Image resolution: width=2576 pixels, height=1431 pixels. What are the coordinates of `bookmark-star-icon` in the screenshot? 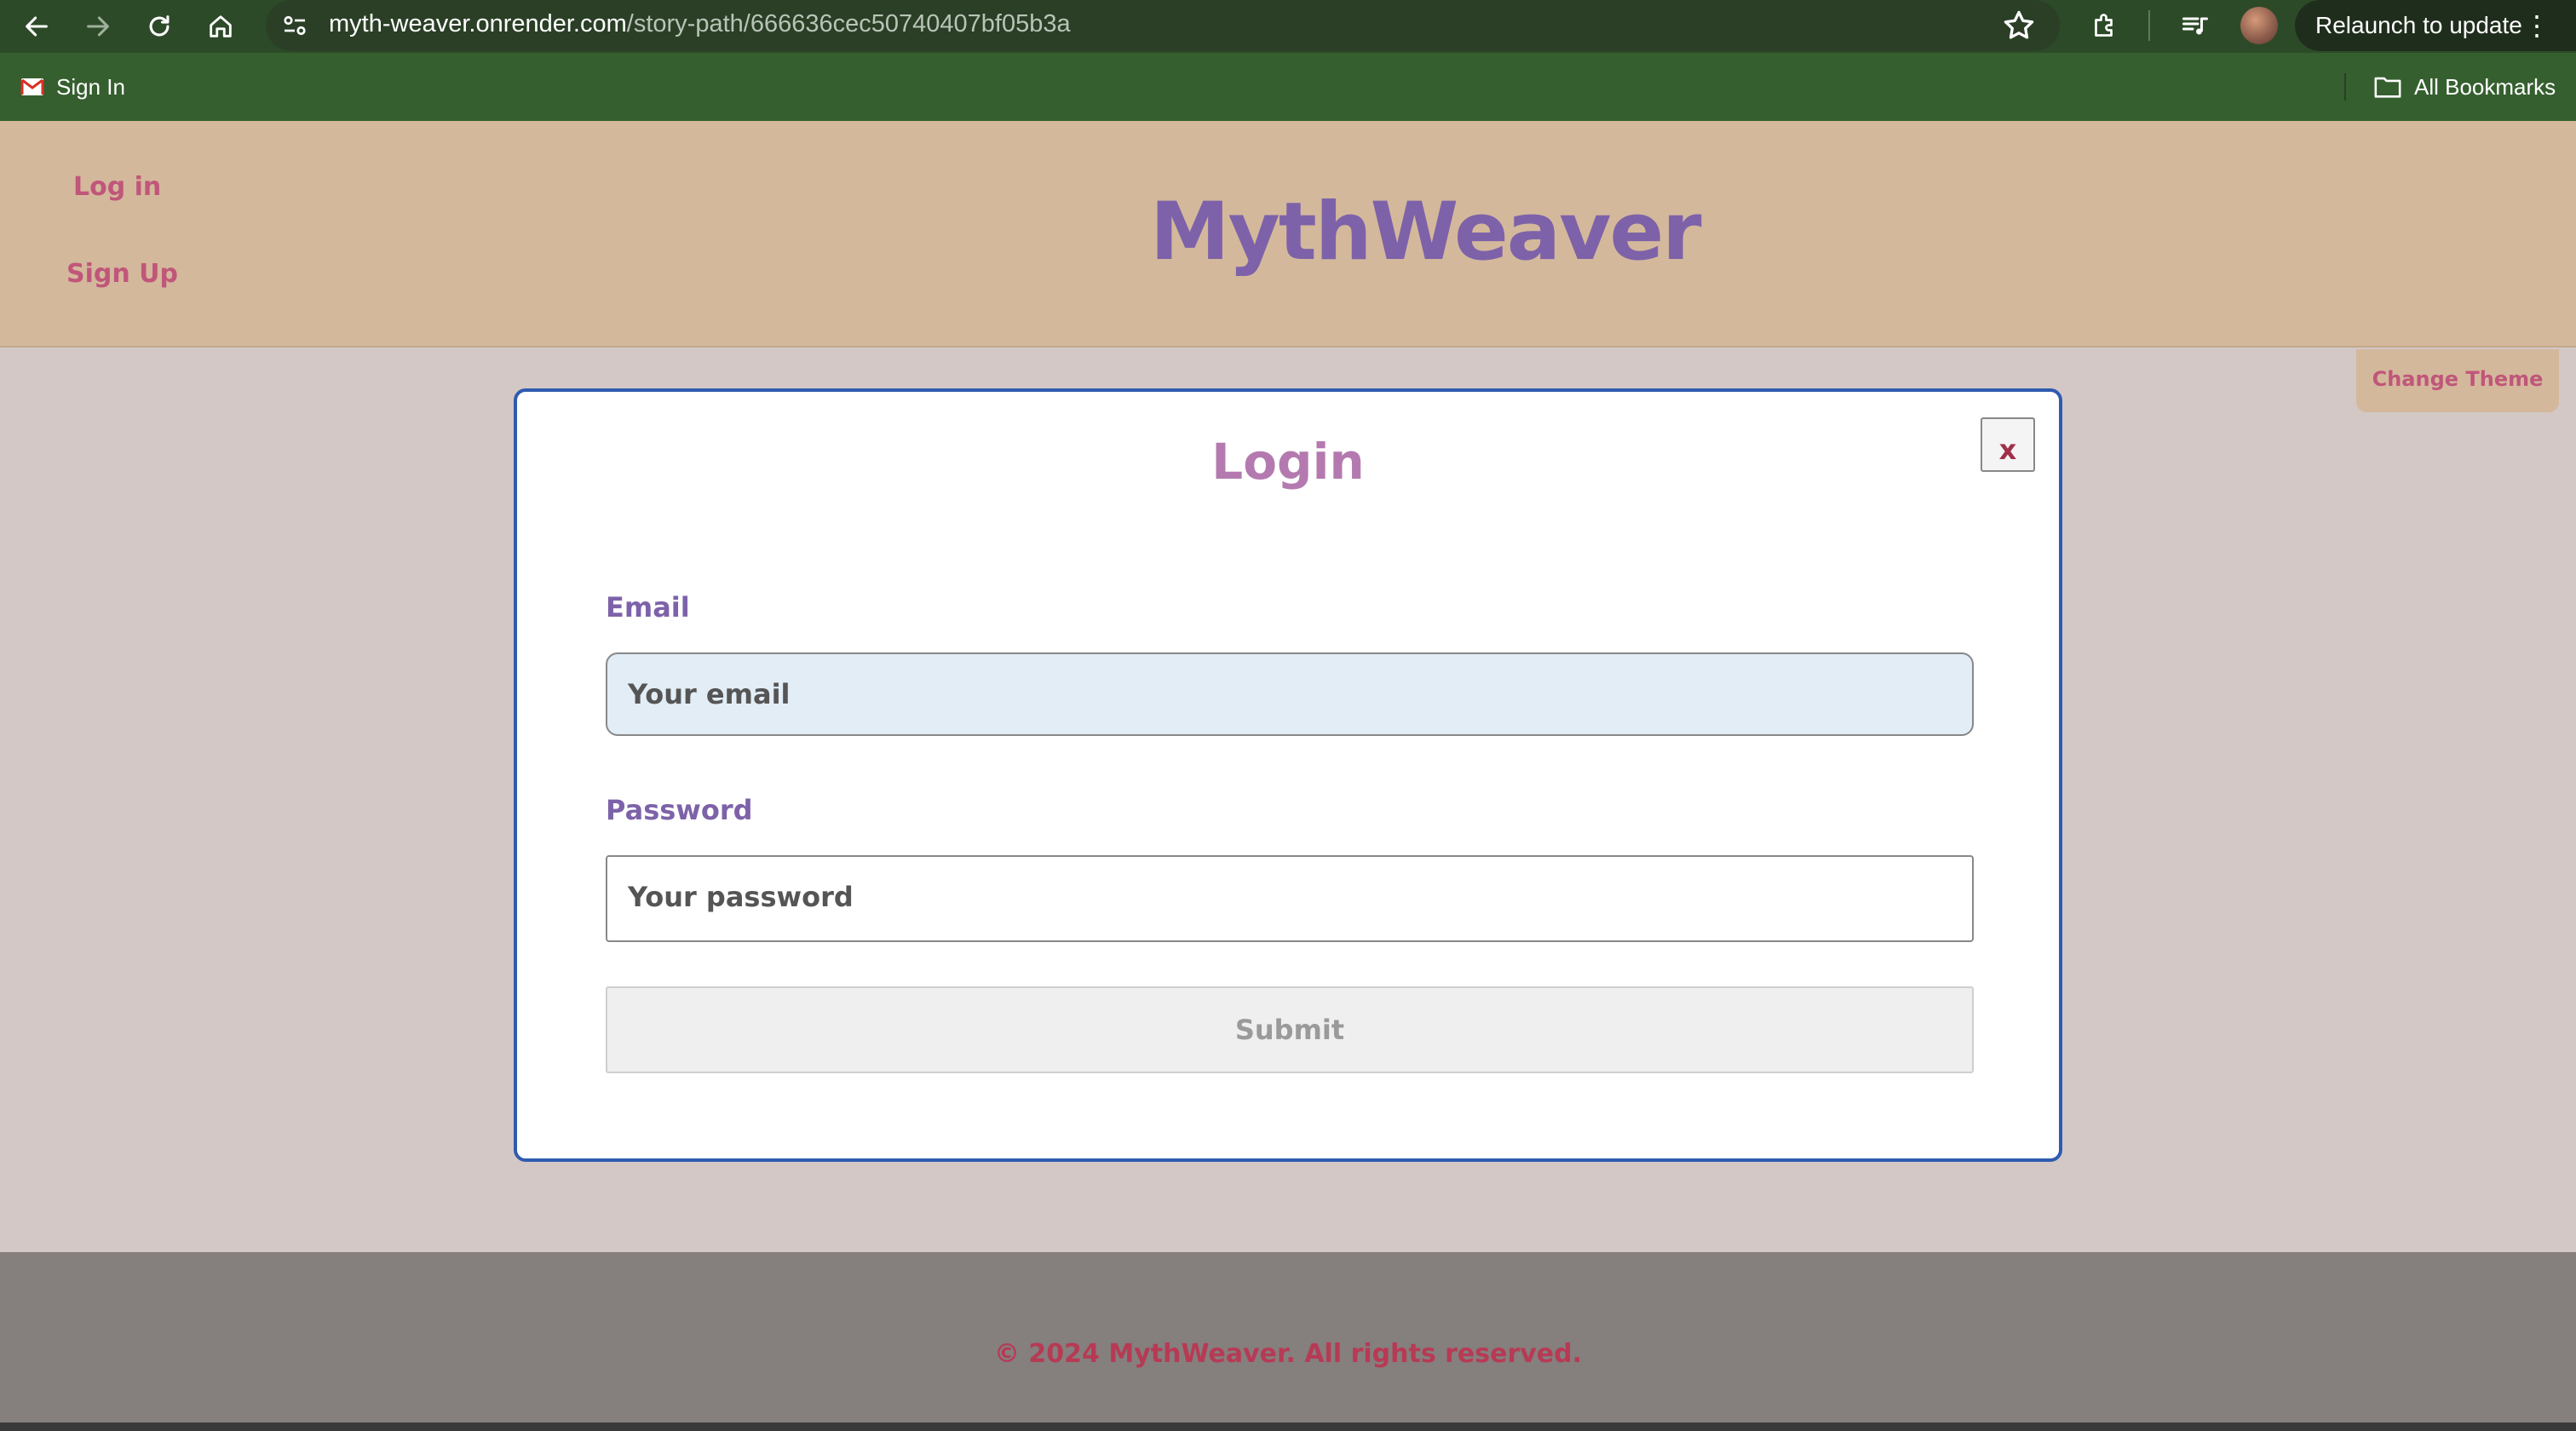 It's located at (2019, 25).